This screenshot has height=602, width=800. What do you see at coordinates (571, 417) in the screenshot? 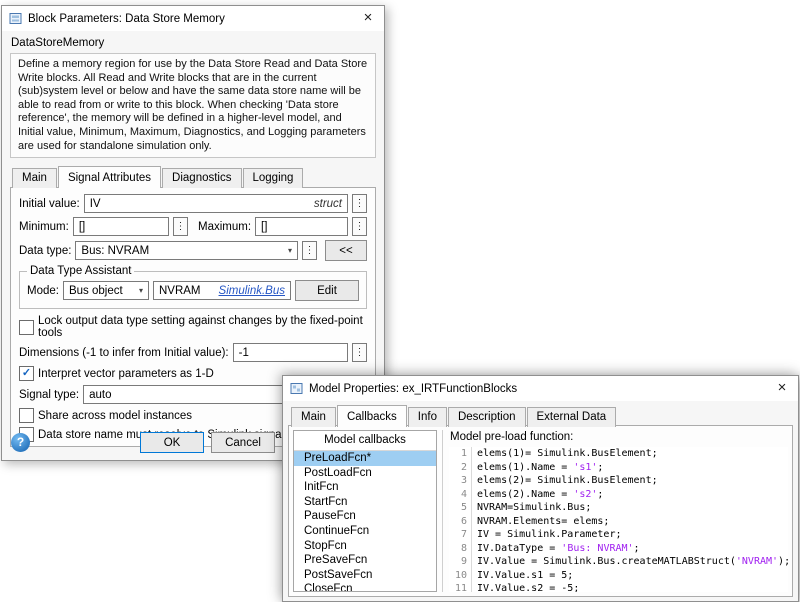
I see `tab-external-data: External Data` at bounding box center [571, 417].